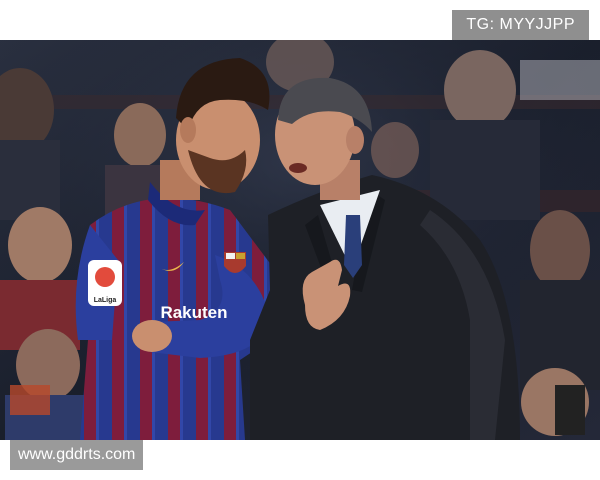 This screenshot has height=480, width=600. What do you see at coordinates (77, 455) in the screenshot?
I see `source-url-label: www.gddrts.com` at bounding box center [77, 455].